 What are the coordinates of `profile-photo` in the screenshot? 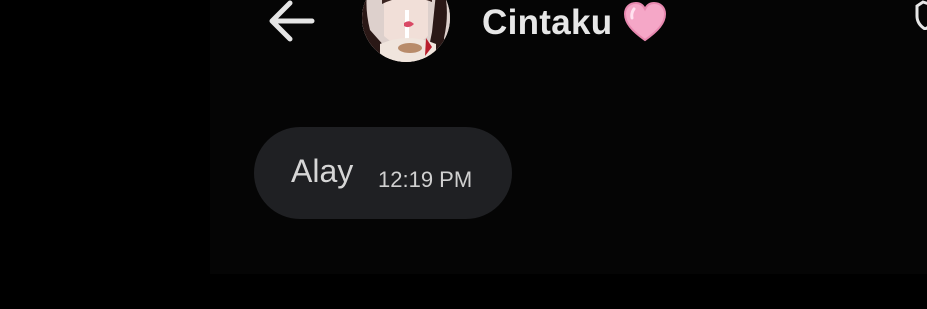 It's located at (406, 31).